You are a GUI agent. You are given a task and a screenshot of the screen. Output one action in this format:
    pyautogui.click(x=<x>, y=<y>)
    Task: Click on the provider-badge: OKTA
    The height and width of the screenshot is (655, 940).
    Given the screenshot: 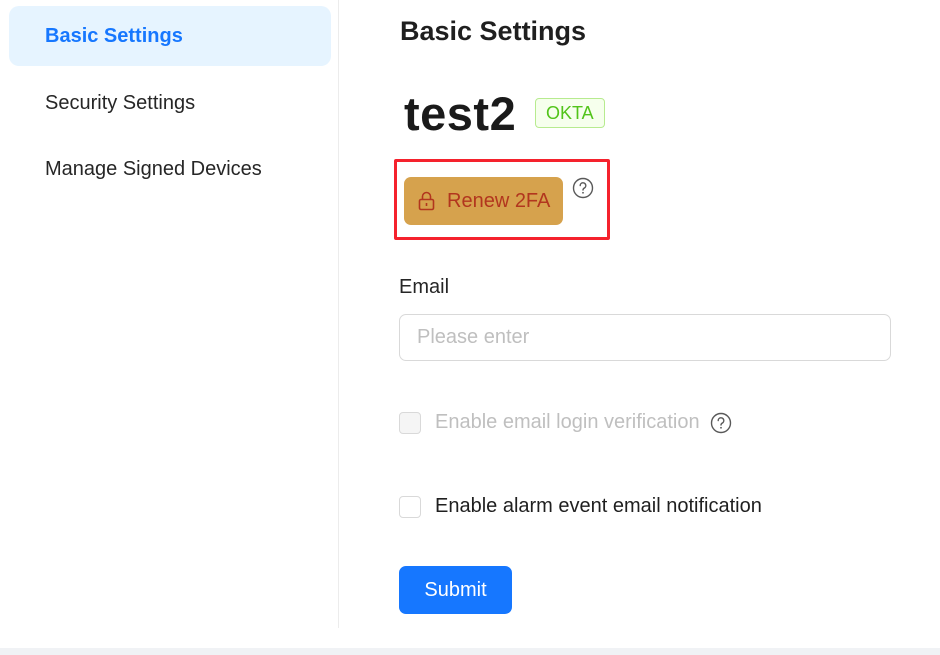 What is the action you would take?
    pyautogui.click(x=570, y=113)
    